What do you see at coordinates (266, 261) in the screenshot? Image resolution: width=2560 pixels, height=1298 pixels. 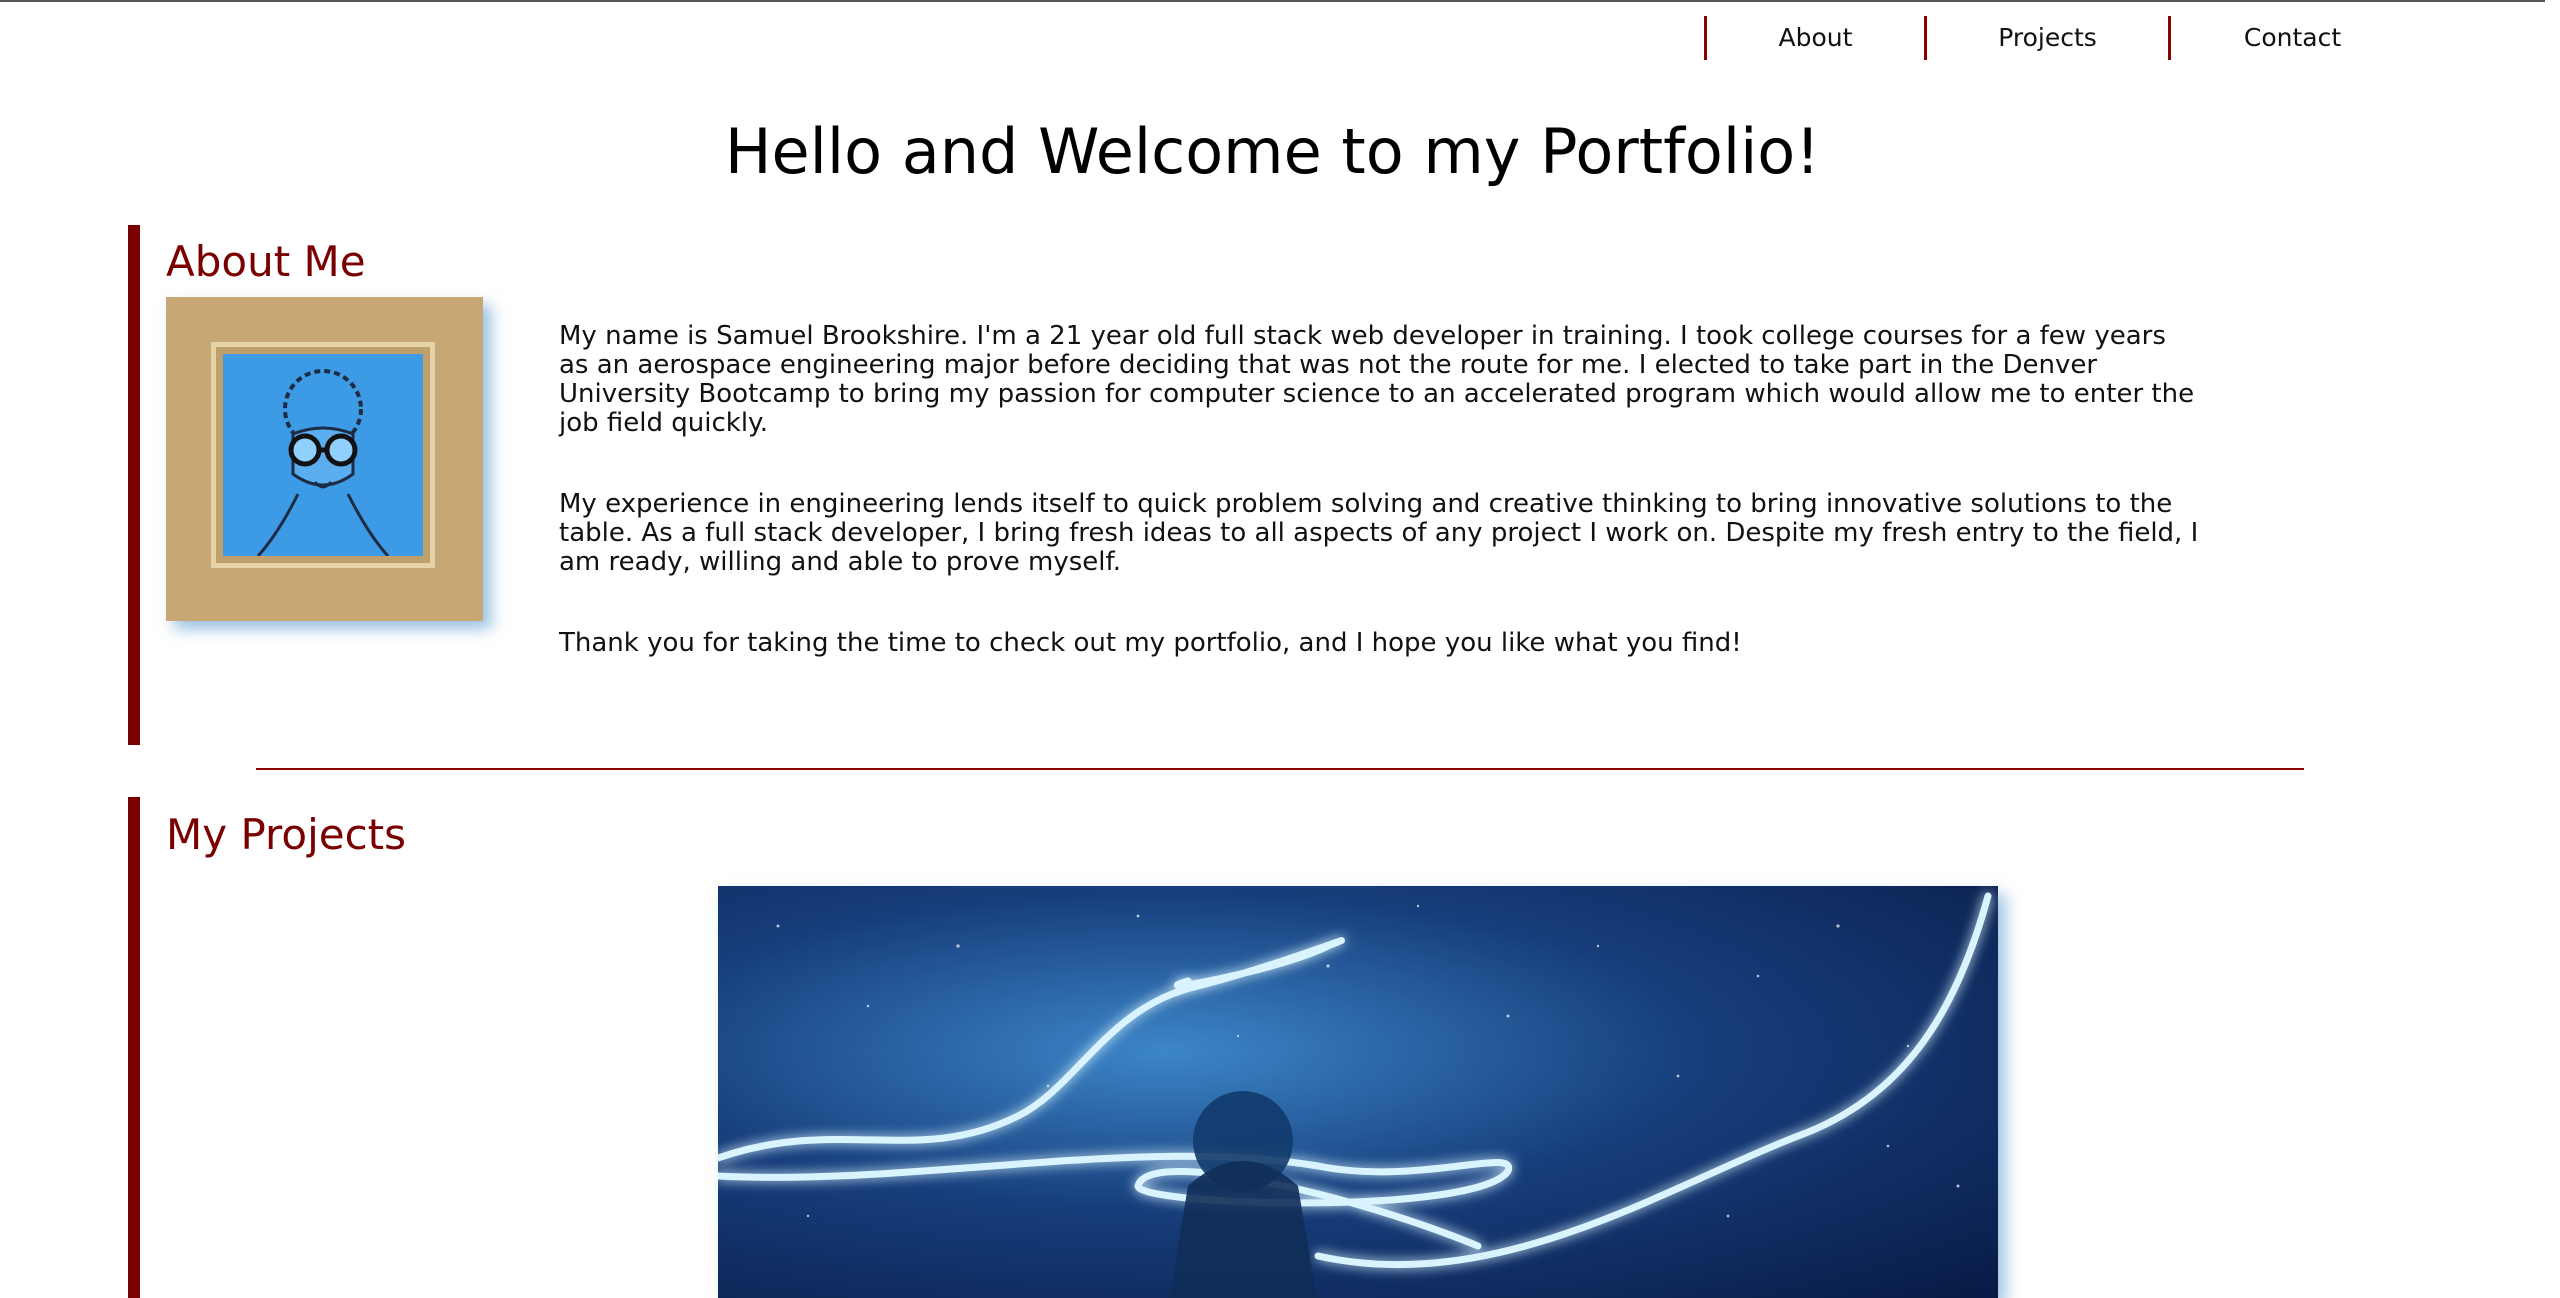 I see `about-heading: About Me` at bounding box center [266, 261].